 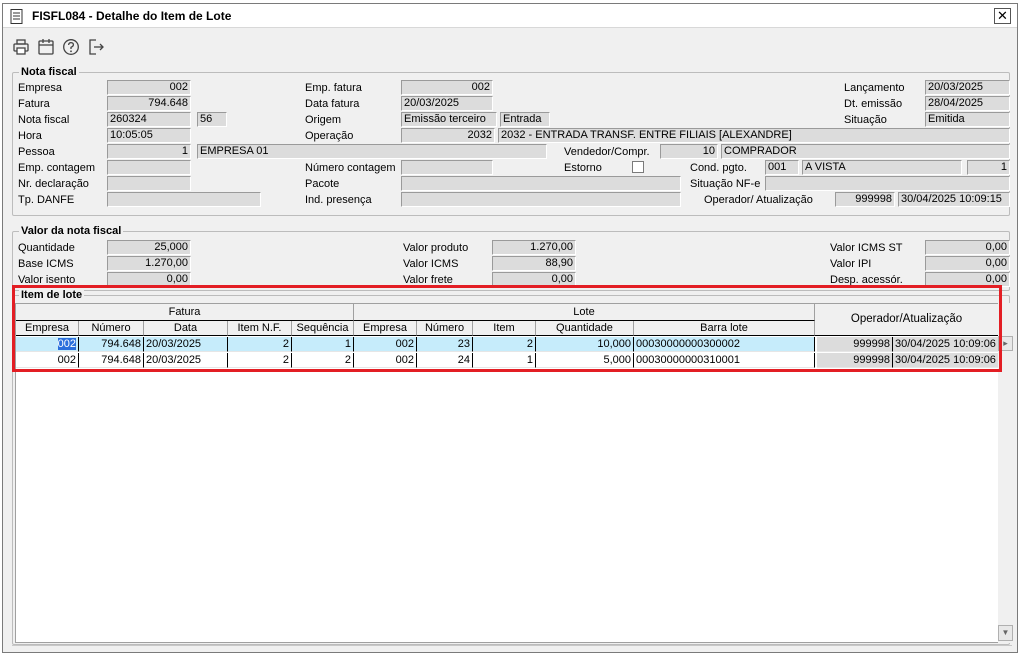 What do you see at coordinates (1002, 16) in the screenshot?
I see `close-button: ✕` at bounding box center [1002, 16].